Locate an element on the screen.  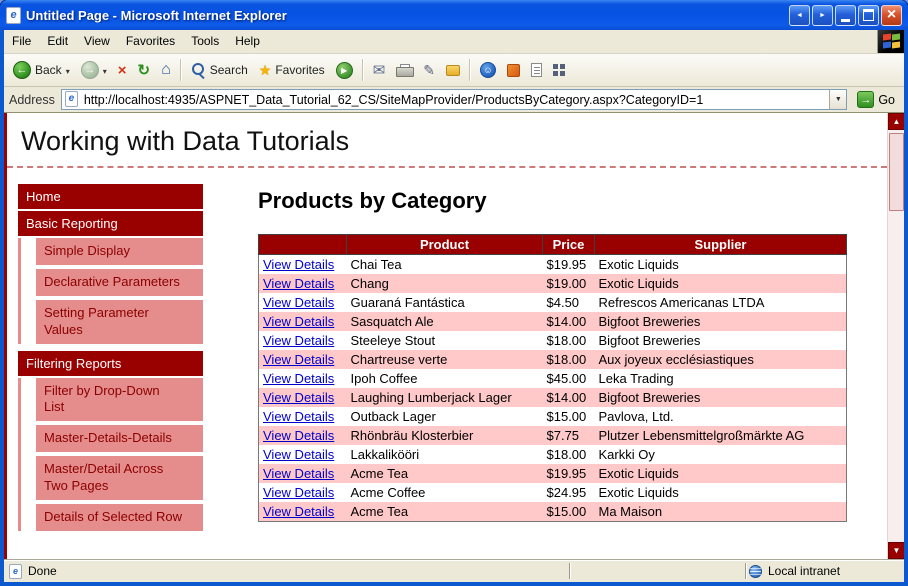
favorites-label: Favorites is located at coordinates (300, 70).